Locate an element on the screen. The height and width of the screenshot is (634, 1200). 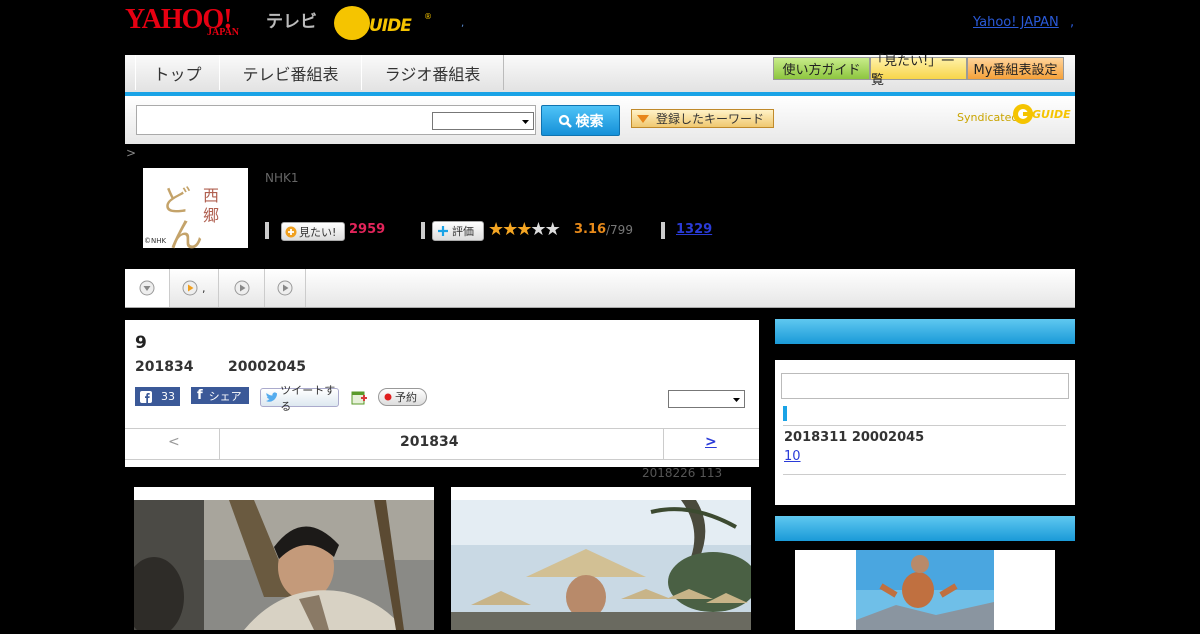
guide-button: 使い方ガイド is located at coordinates (821, 68).